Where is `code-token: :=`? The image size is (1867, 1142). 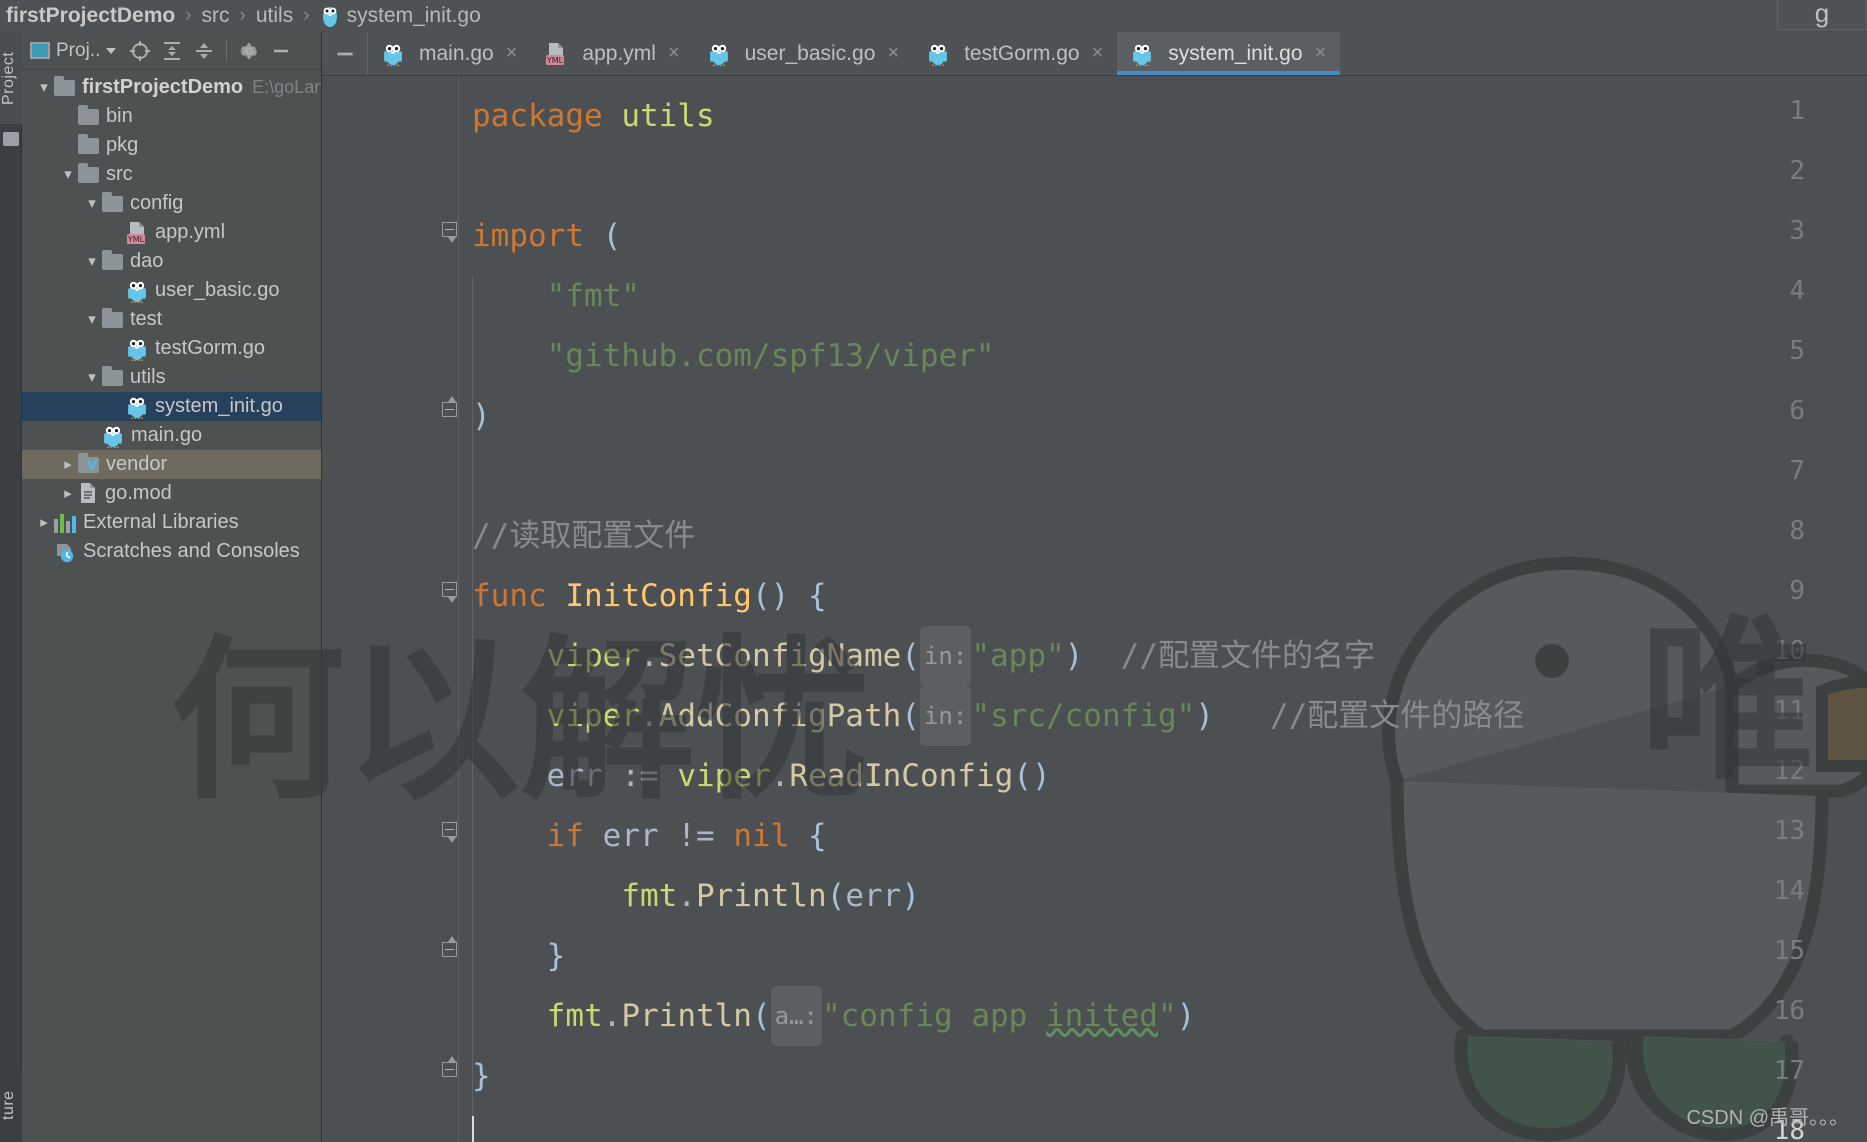 code-token: := is located at coordinates (649, 776).